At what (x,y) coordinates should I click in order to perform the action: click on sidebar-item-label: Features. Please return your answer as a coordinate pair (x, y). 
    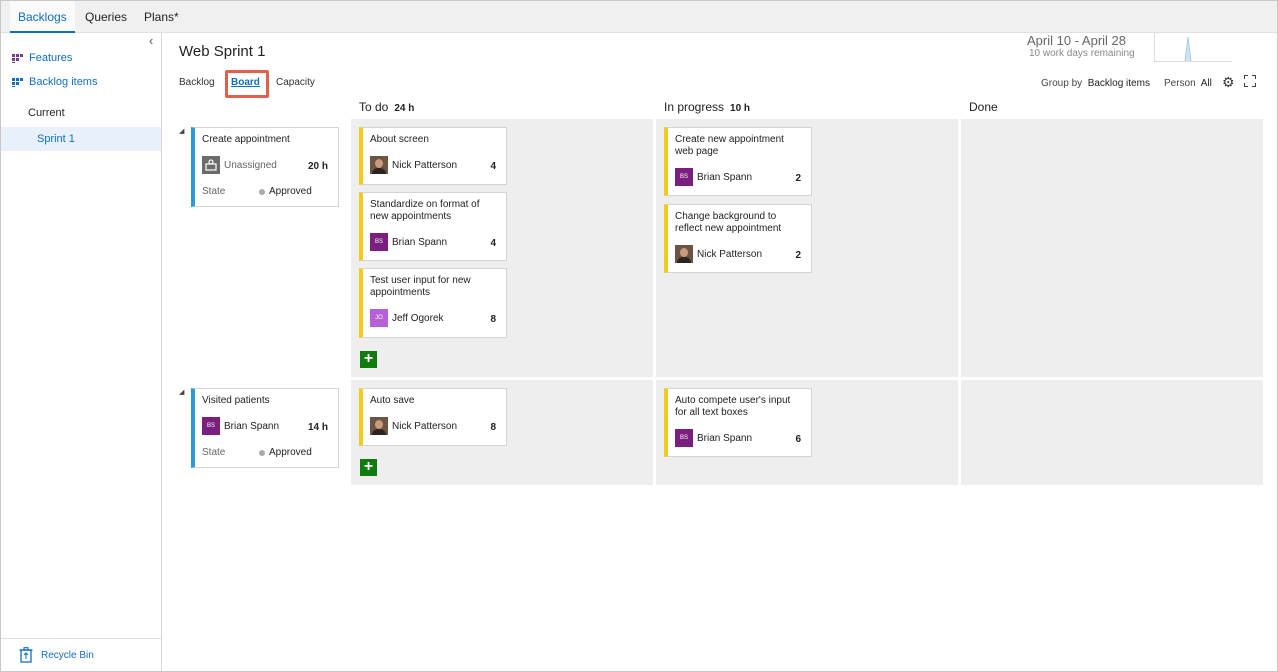
    Looking at the image, I should click on (51, 58).